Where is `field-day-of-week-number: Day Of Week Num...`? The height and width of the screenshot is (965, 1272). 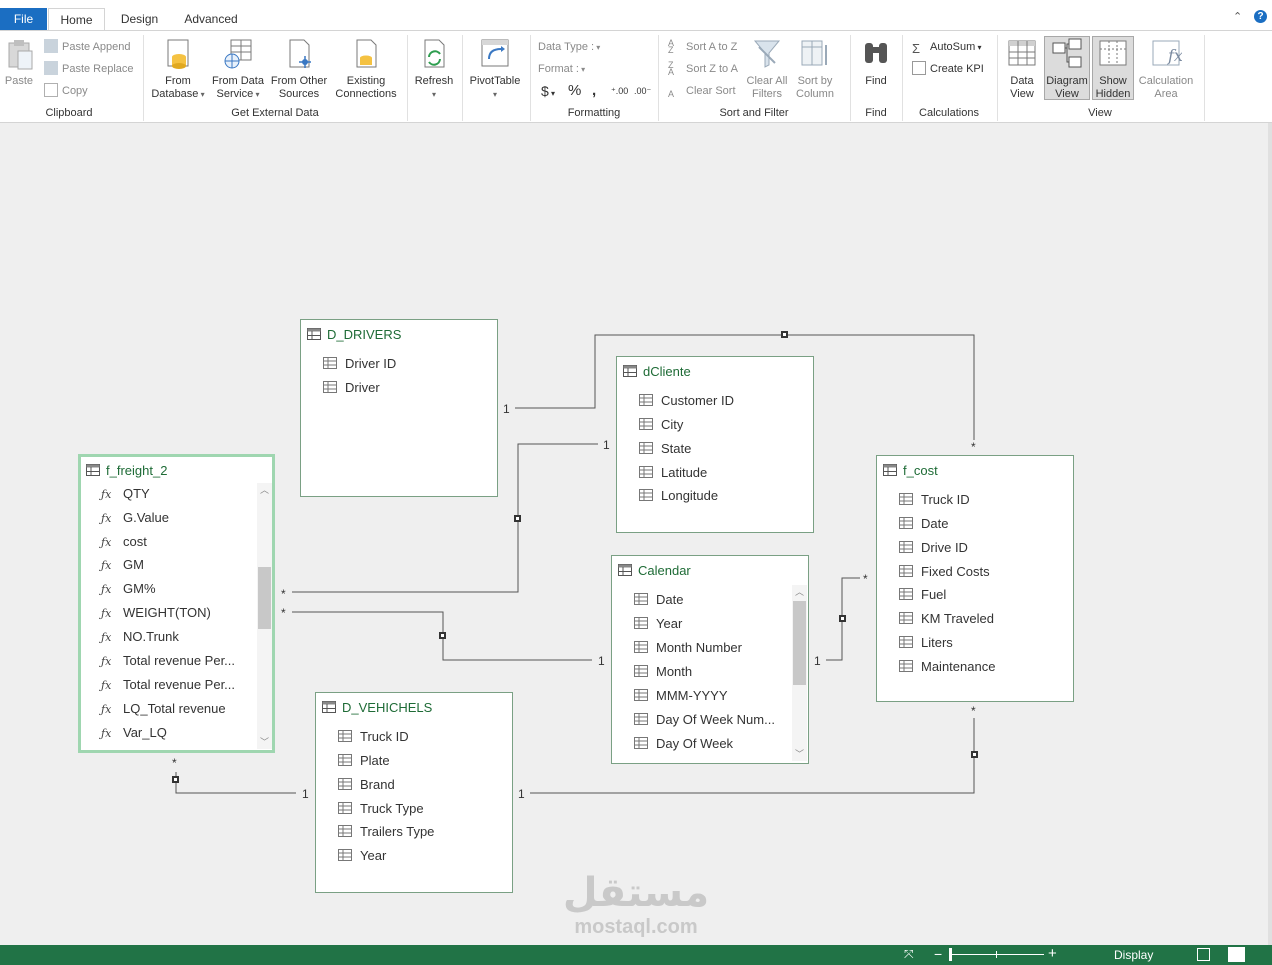 field-day-of-week-number: Day Of Week Num... is located at coordinates (704, 720).